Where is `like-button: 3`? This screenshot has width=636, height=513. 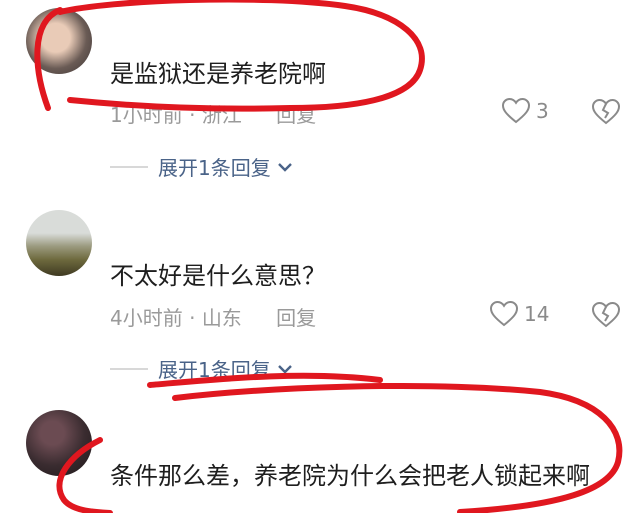 like-button: 3 is located at coordinates (525, 111).